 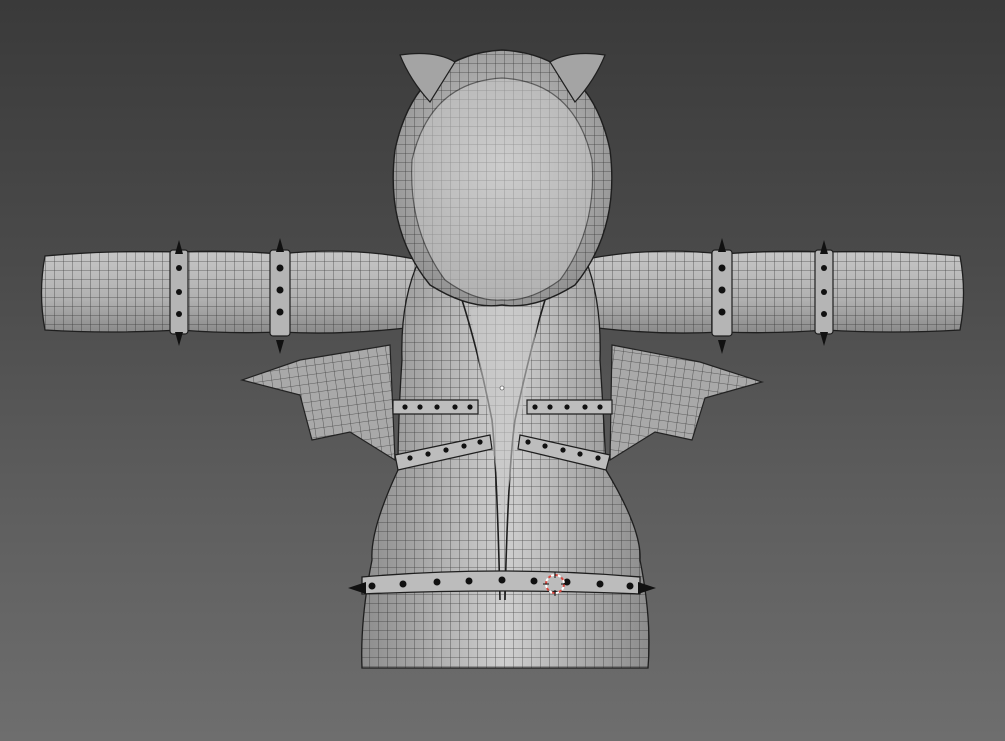 What do you see at coordinates (502, 388) in the screenshot?
I see `origin-point` at bounding box center [502, 388].